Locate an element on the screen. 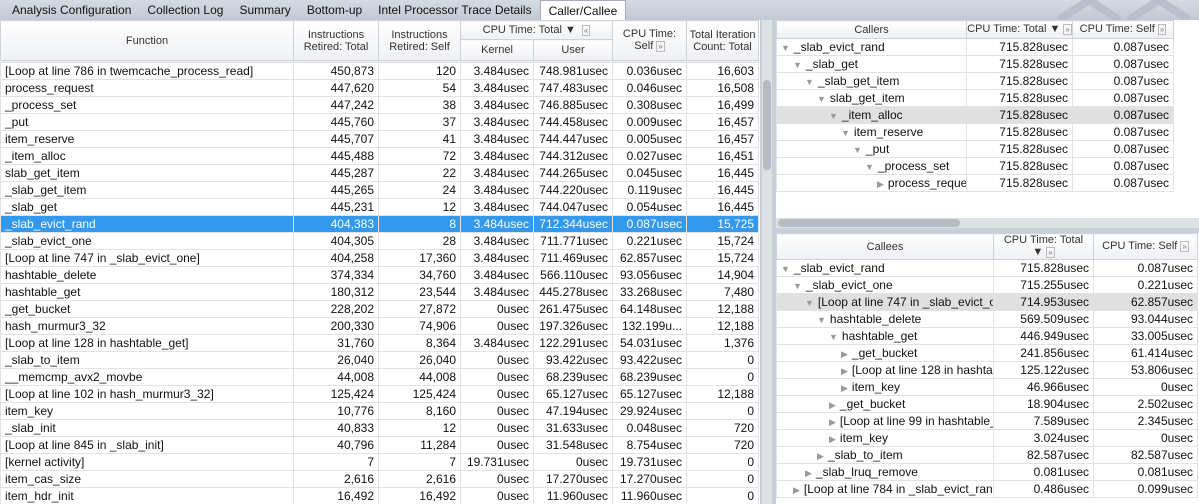 Image resolution: width=1199 pixels, height=504 pixels. column-header-instructions-self: Instructions Retired: Self is located at coordinates (419, 40).